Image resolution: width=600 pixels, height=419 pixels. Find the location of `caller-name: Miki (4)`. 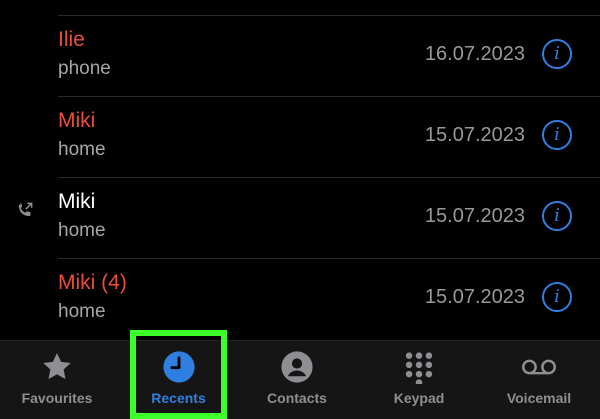

caller-name: Miki (4) is located at coordinates (92, 282).